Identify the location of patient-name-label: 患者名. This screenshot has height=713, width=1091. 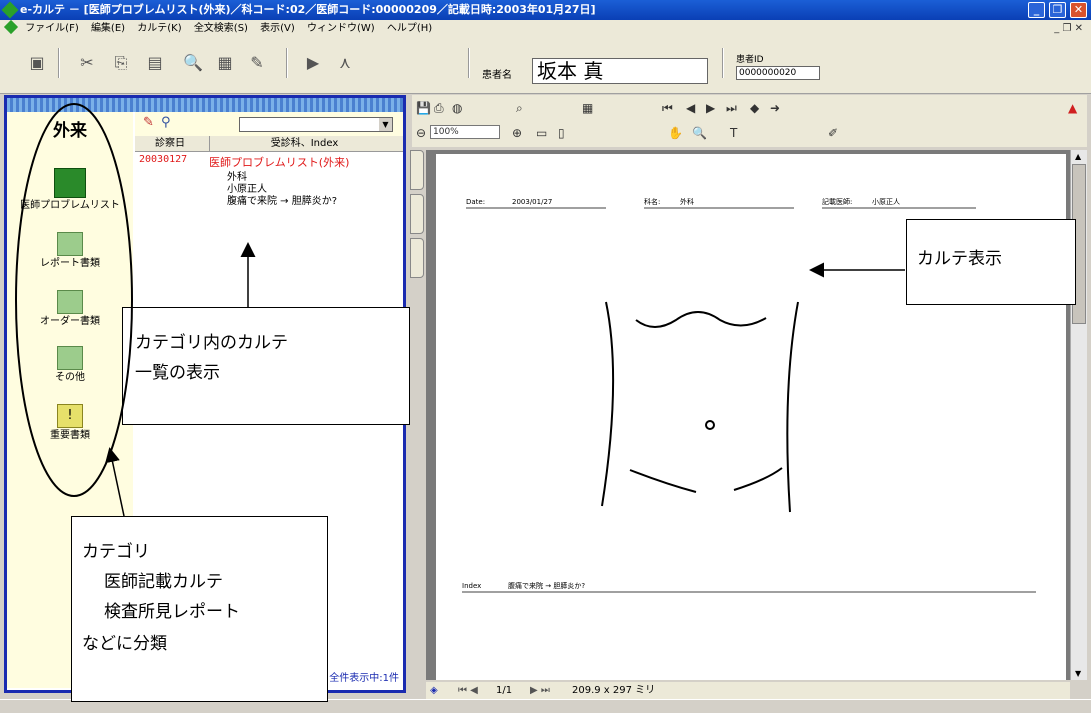
(497, 75).